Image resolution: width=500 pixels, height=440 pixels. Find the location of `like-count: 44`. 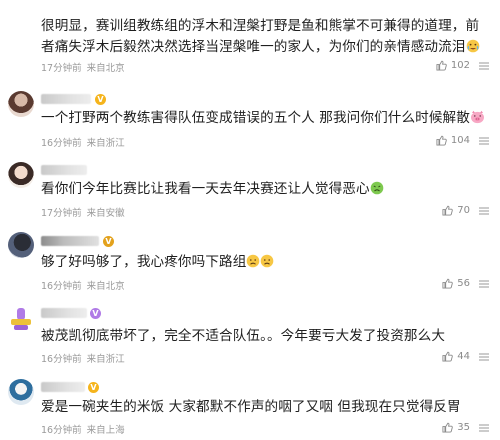

like-count: 44 is located at coordinates (463, 356).